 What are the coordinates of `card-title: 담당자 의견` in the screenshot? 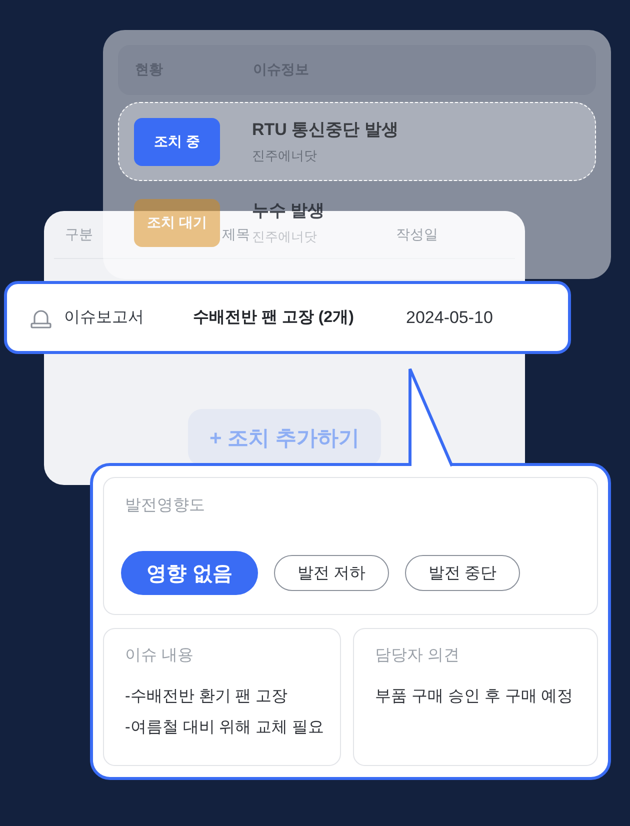 It's located at (417, 656).